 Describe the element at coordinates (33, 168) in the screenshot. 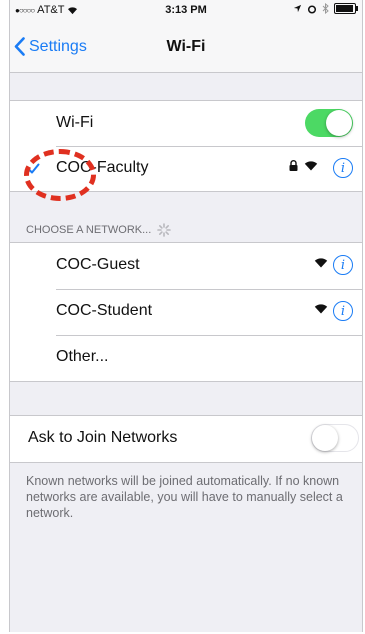

I see `checkmark-icon` at that location.